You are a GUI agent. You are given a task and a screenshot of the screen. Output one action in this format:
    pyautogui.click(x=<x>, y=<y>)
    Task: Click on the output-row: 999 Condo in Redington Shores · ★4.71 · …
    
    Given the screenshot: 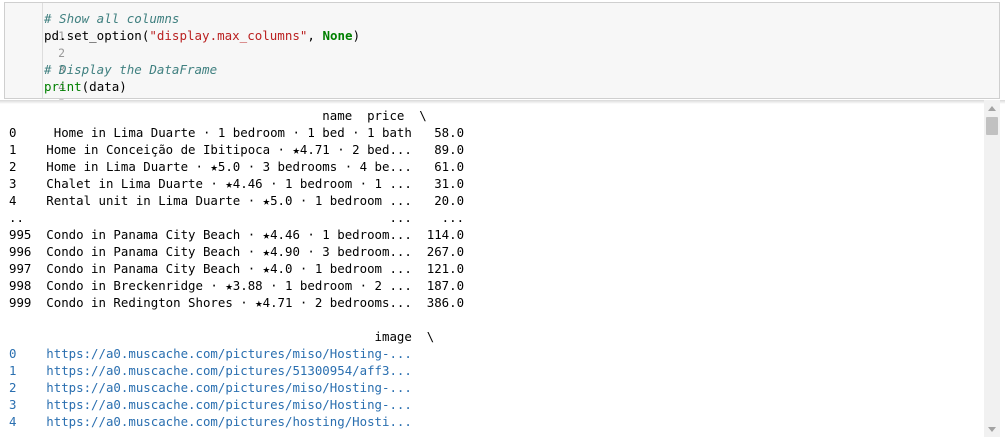 What is the action you would take?
    pyautogui.click(x=237, y=302)
    